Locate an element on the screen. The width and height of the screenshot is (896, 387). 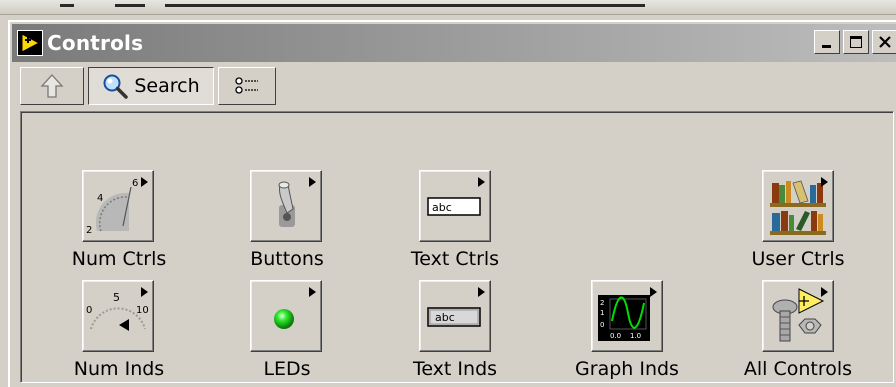
search-button: Search is located at coordinates (151, 86).